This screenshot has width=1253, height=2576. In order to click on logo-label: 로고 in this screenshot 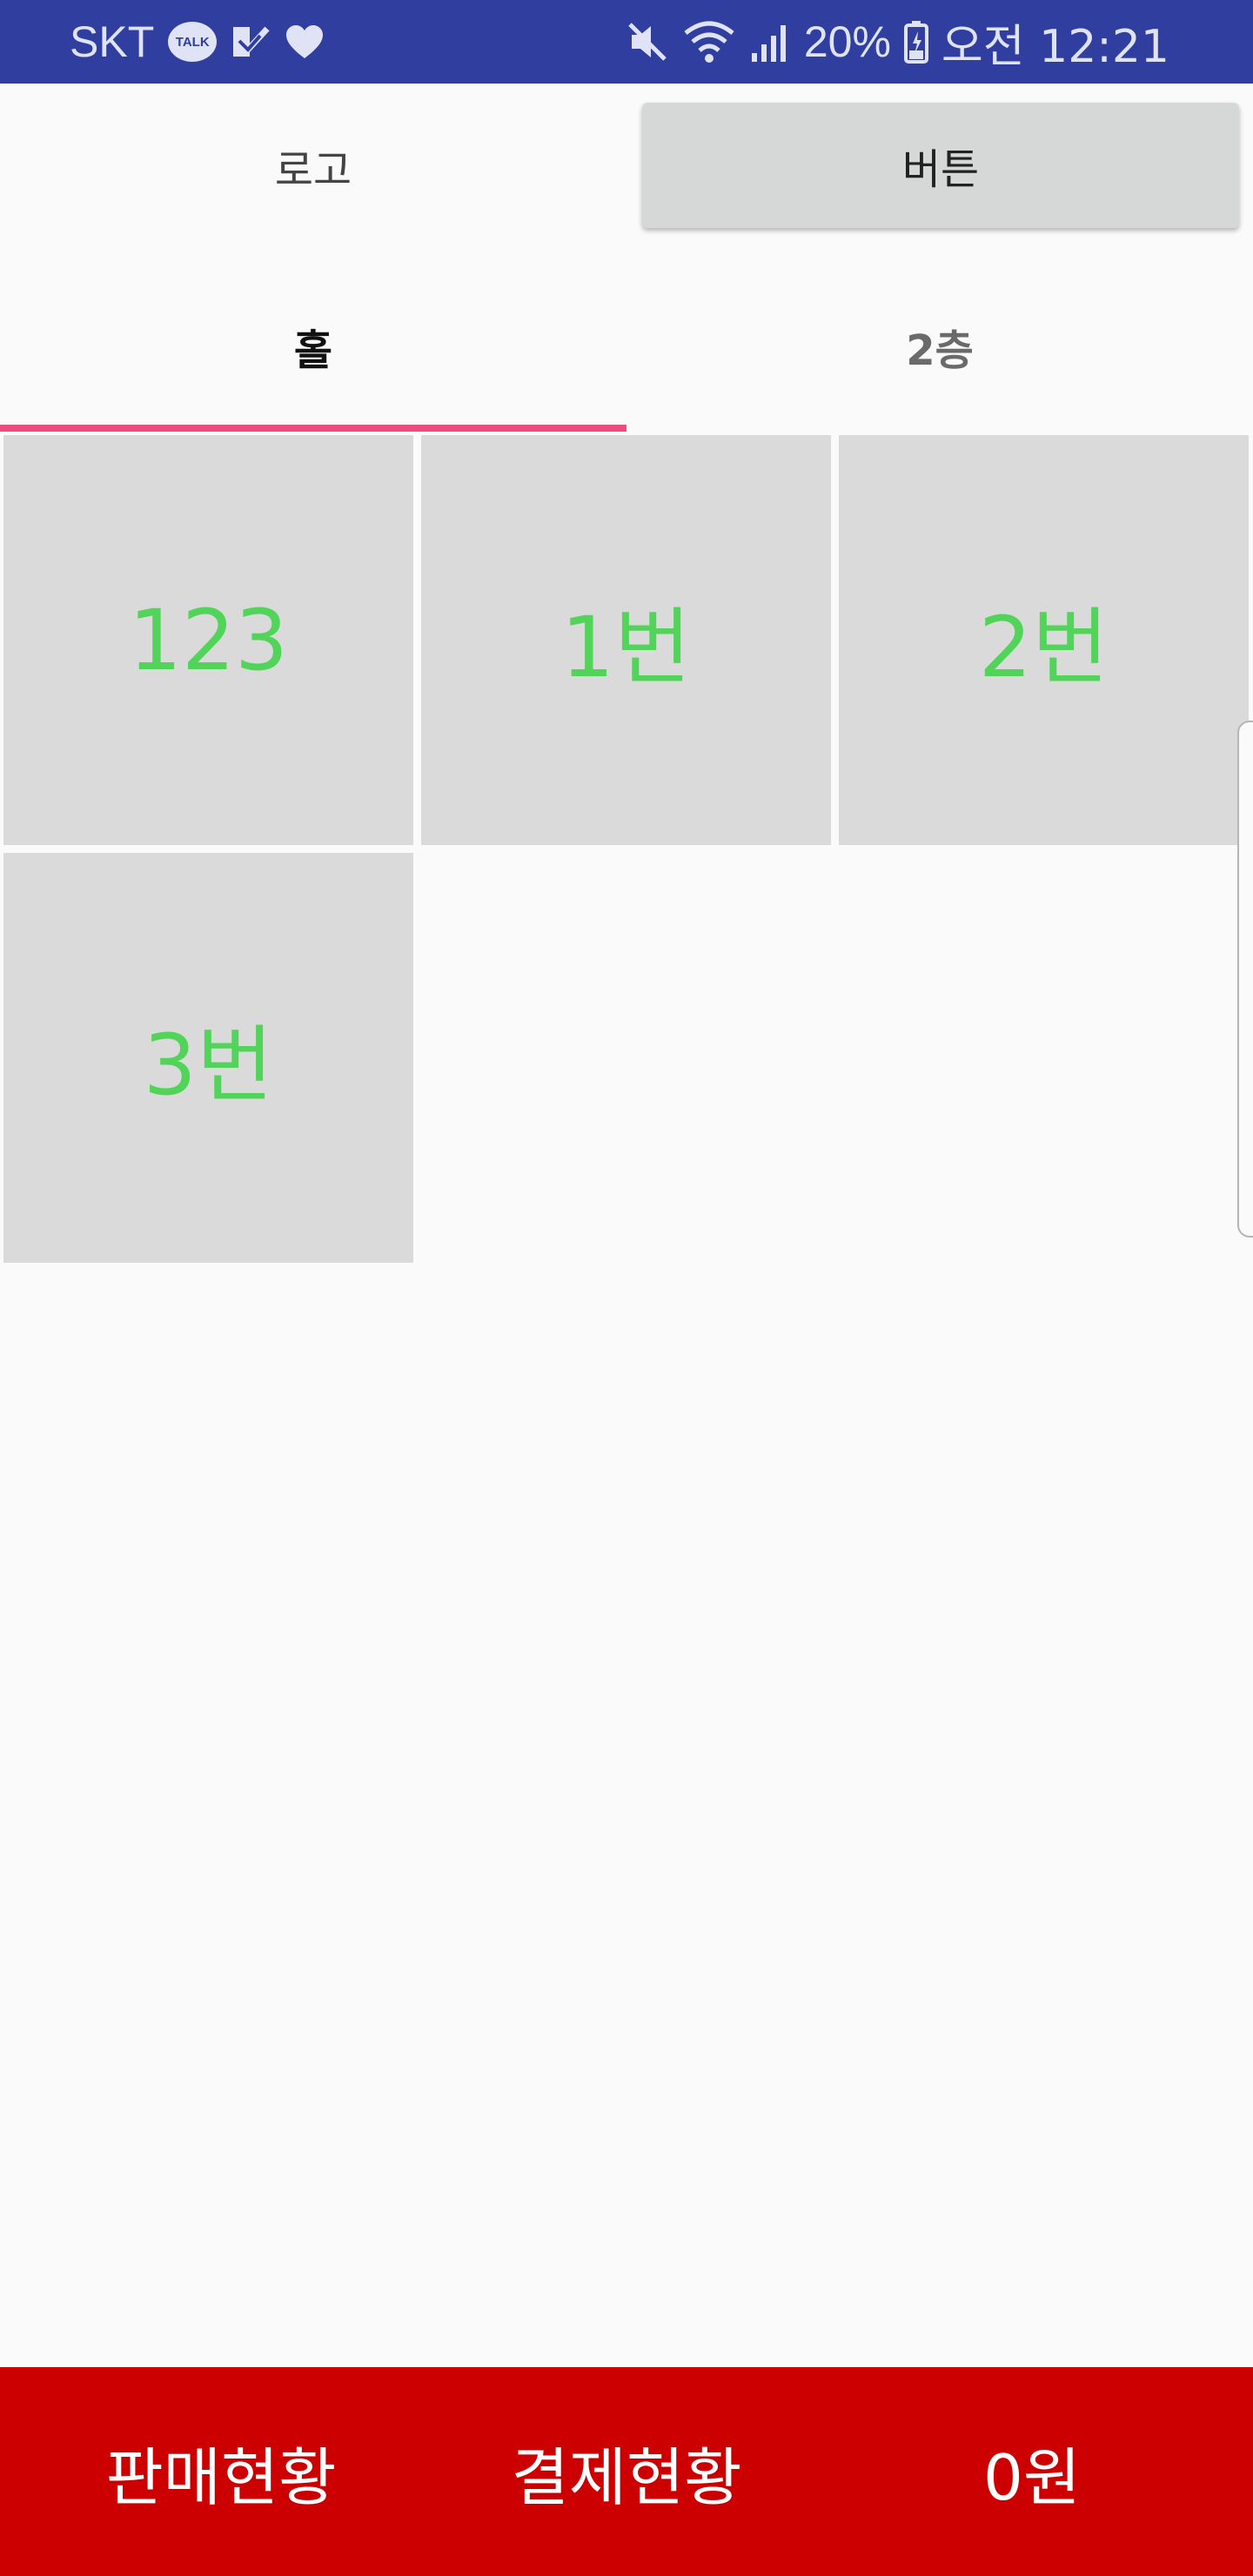, I will do `click(313, 170)`.